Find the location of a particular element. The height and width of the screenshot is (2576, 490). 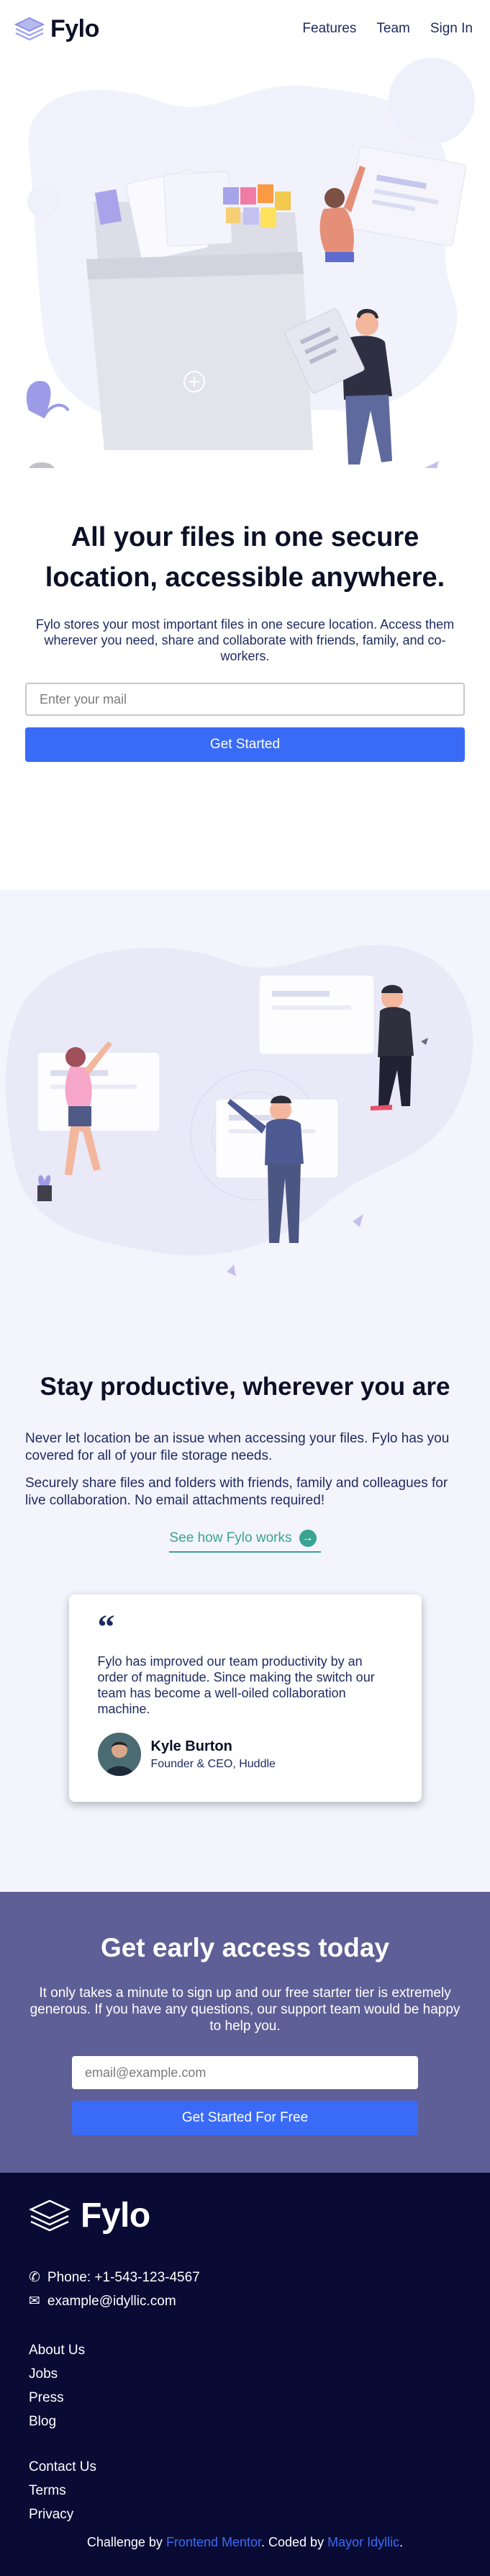

email-row: ✉ example@idyllic.com is located at coordinates (245, 2301).